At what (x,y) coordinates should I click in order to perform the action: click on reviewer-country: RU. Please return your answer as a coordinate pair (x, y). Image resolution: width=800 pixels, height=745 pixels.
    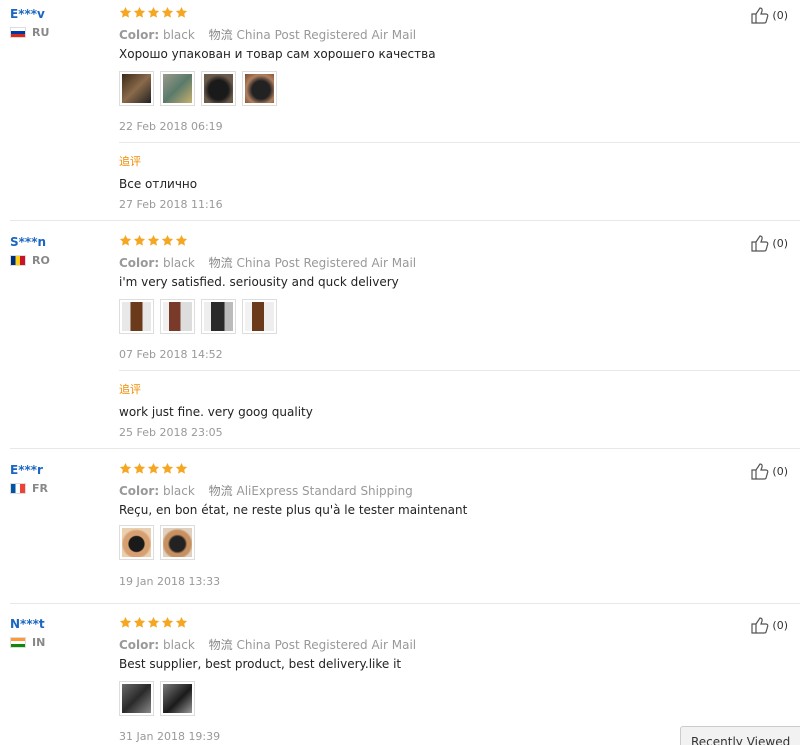
    Looking at the image, I should click on (29, 32).